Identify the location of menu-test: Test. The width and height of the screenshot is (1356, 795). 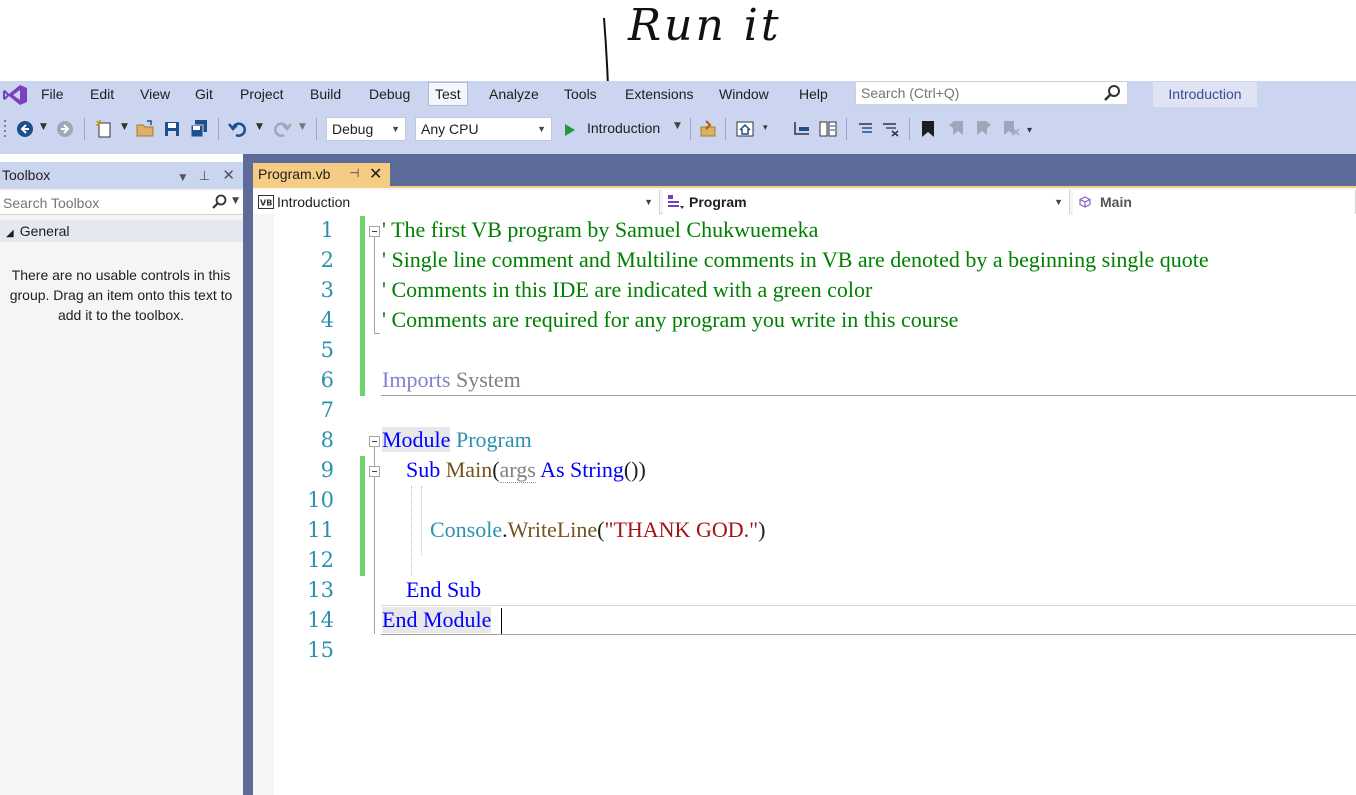
(448, 94).